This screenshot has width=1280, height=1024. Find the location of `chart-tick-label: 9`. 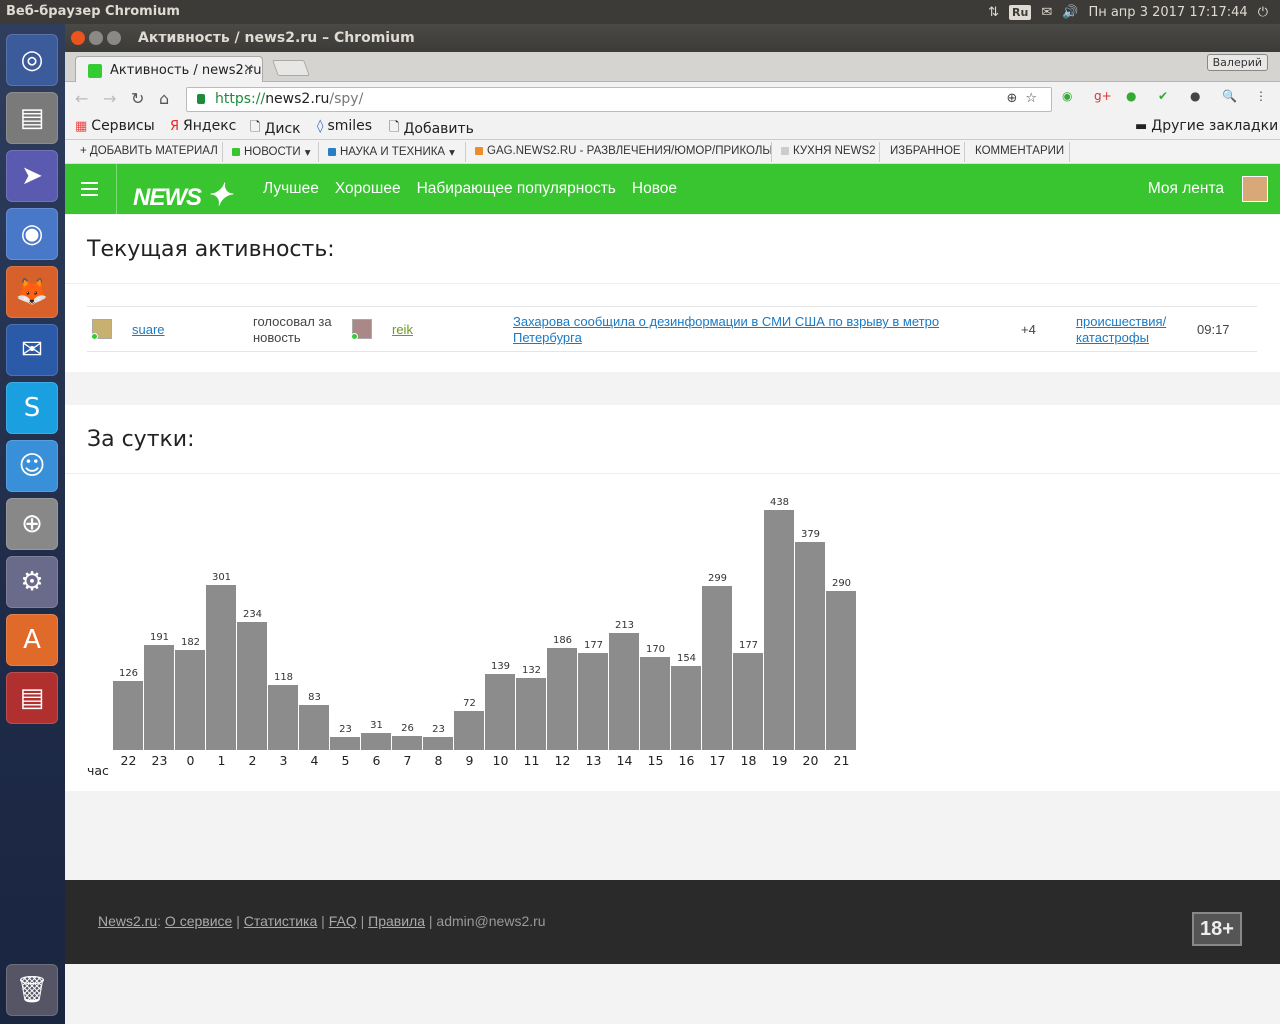

chart-tick-label: 9 is located at coordinates (469, 760).